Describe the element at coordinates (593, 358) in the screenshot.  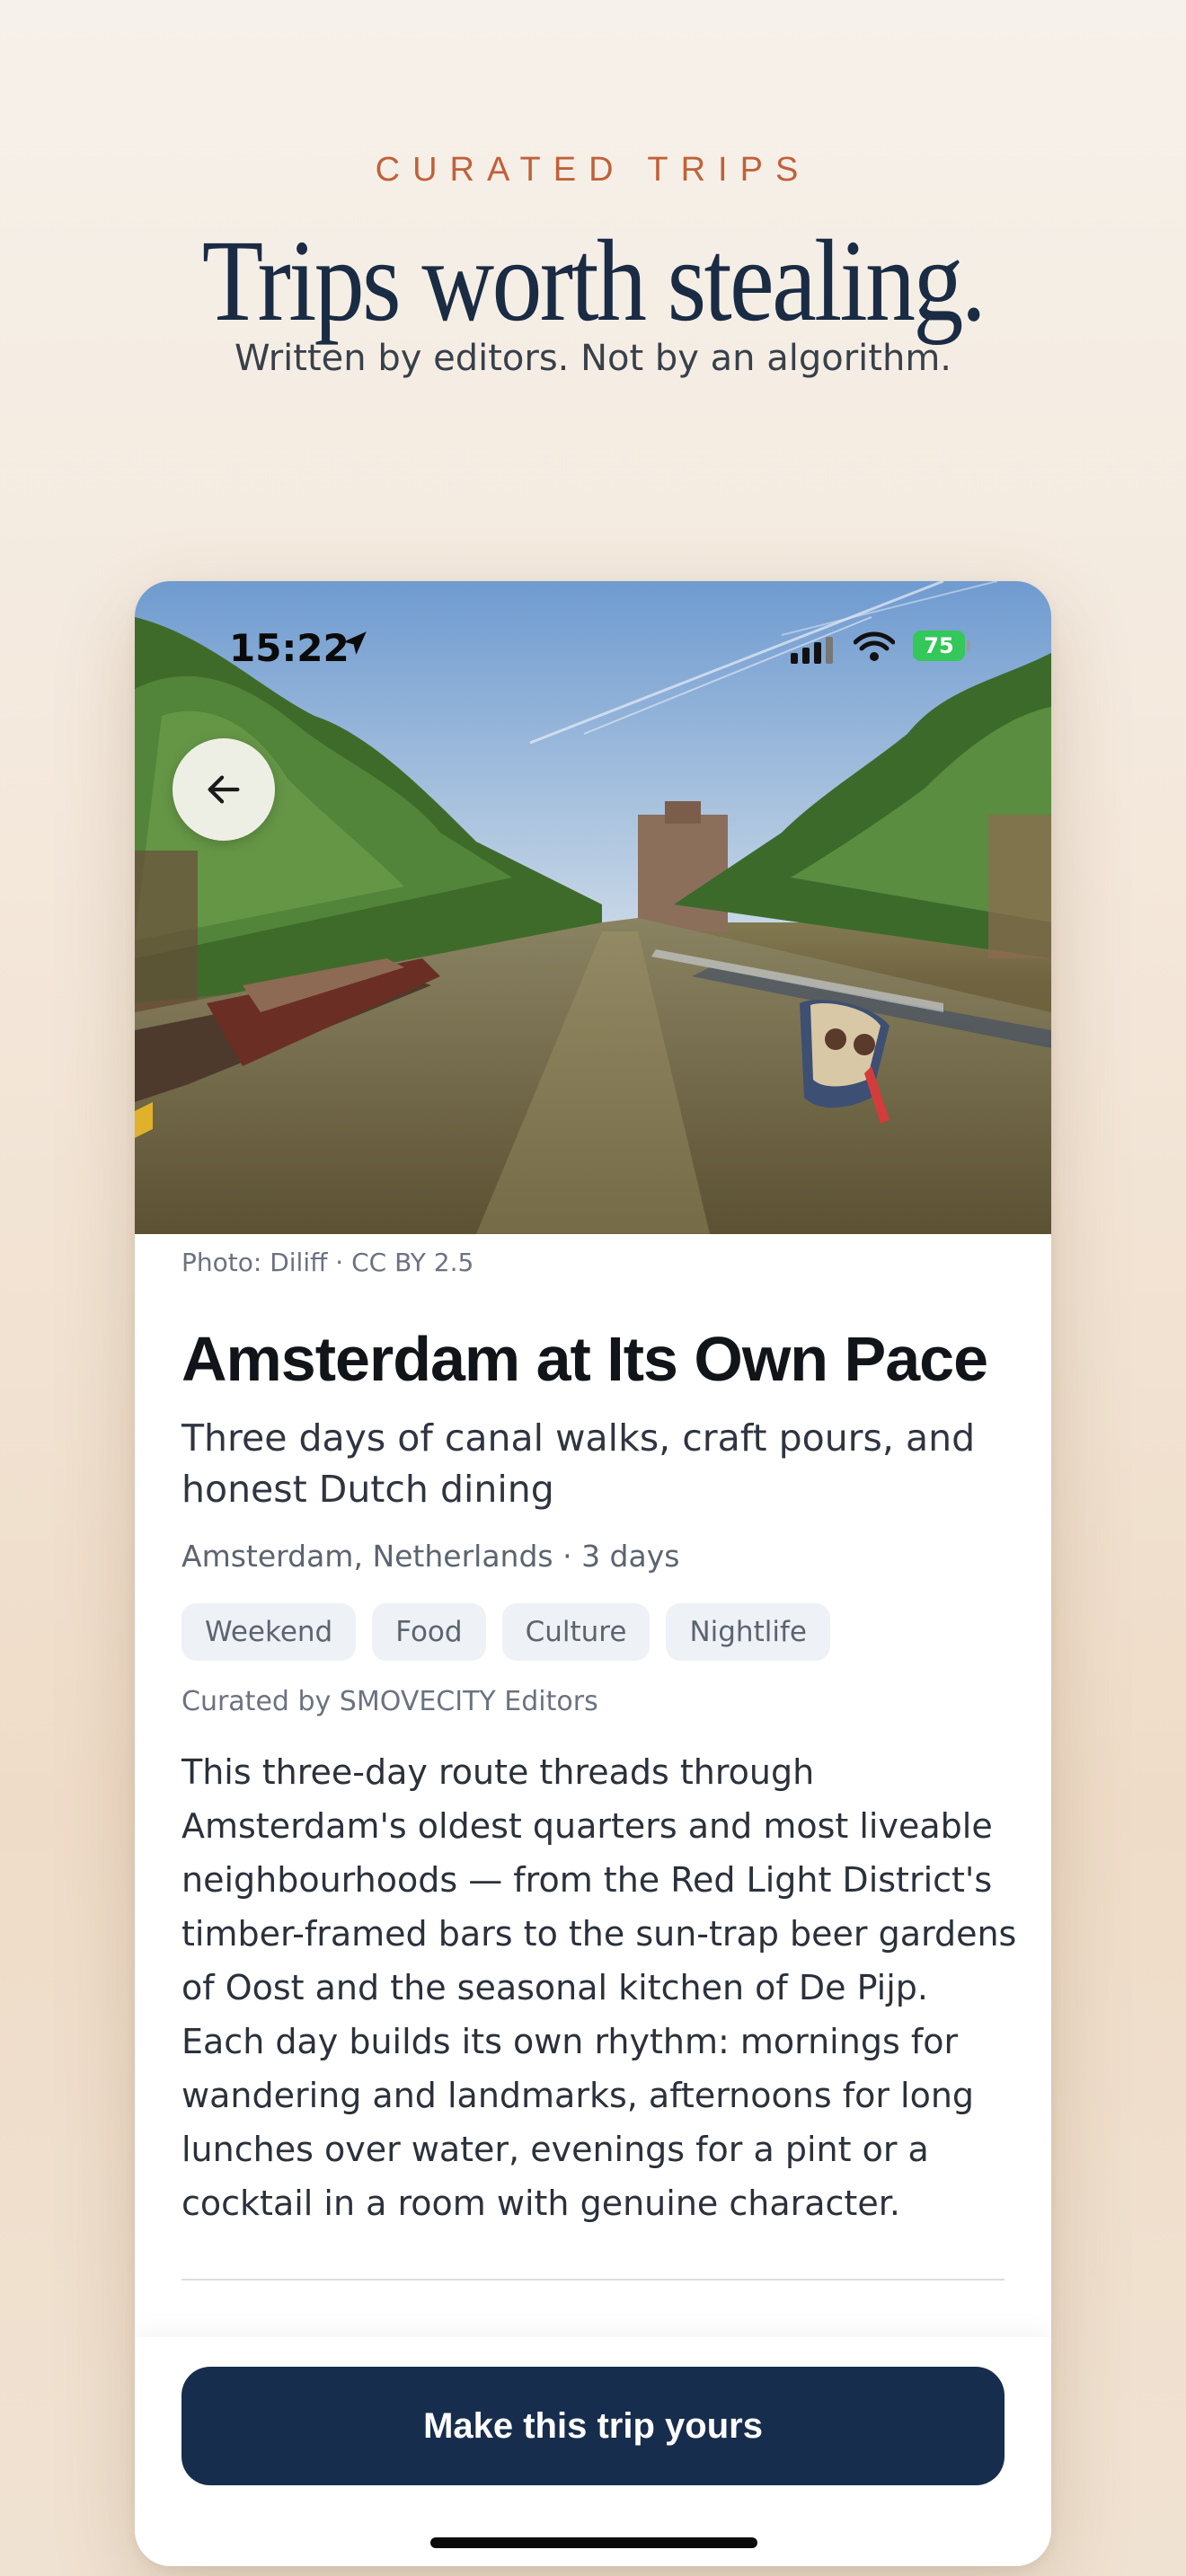
I see `page-subhead: Written by editors. Not by an algorithm.` at that location.